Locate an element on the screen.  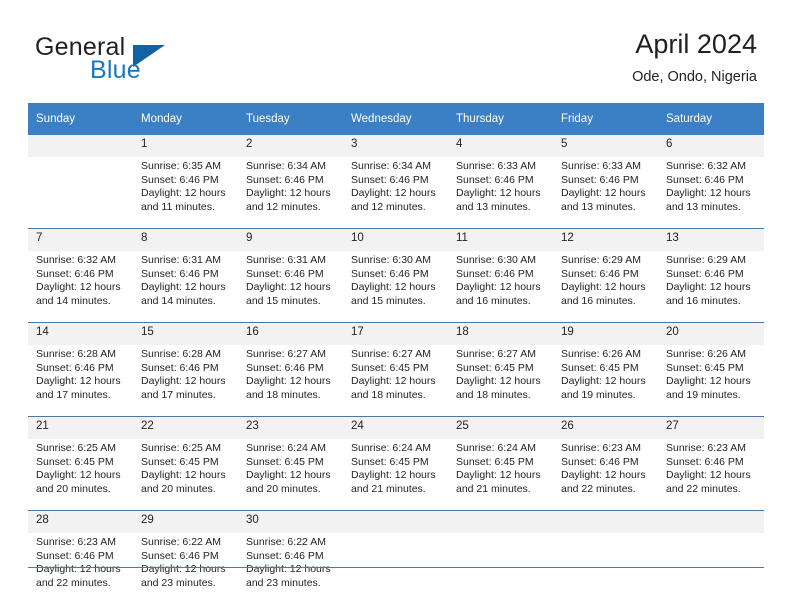
day-number: 14 is located at coordinates (80, 333).